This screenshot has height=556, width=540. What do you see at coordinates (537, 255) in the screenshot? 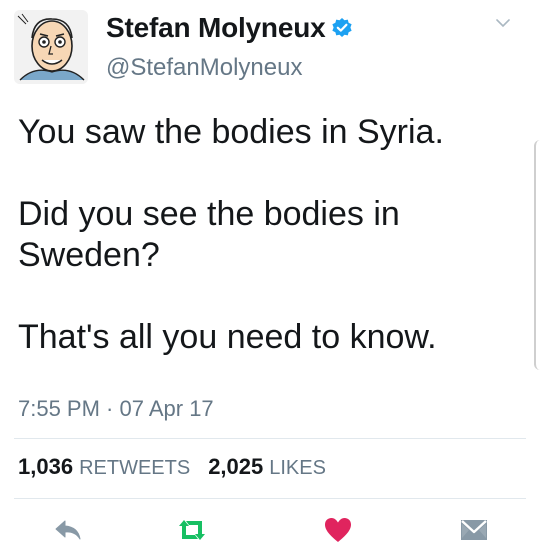
I see `screen-edge` at bounding box center [537, 255].